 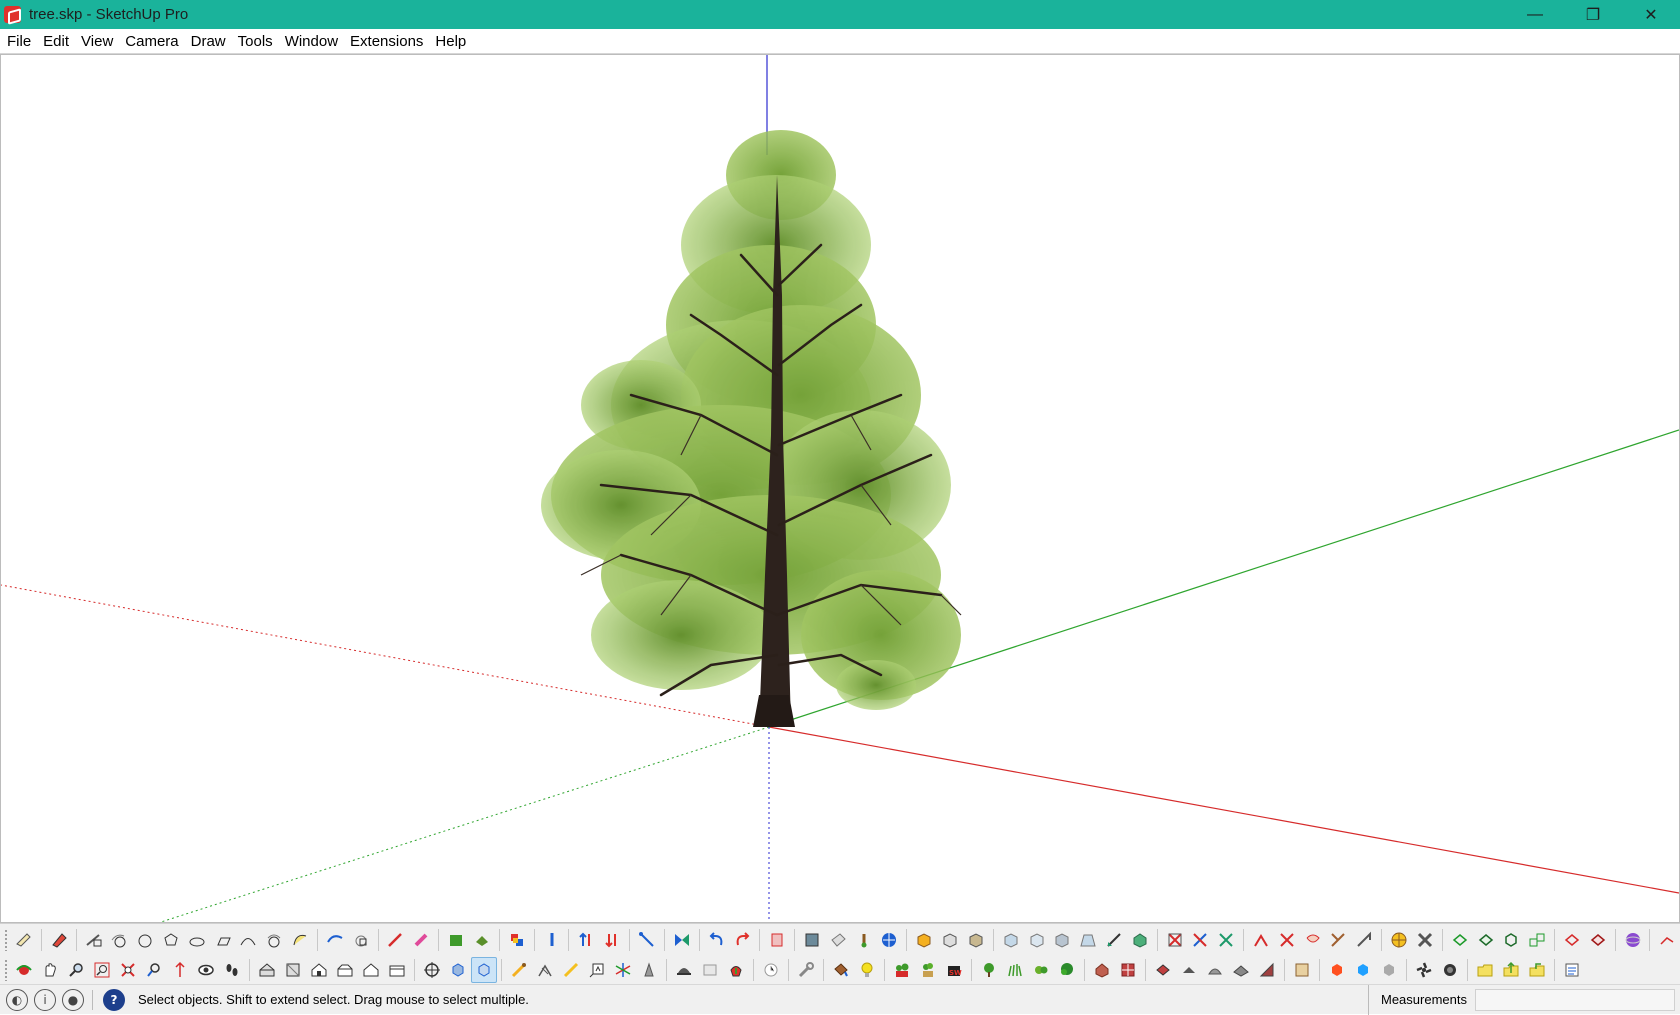 I want to click on pan-icon, so click(x=50, y=970).